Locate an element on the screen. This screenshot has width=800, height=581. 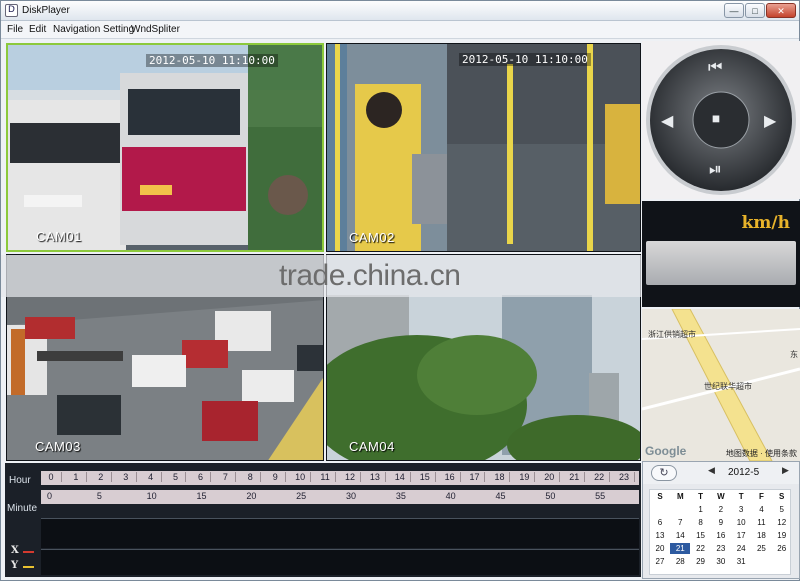
pause-icon: ⏯ is located at coordinates (715, 170).